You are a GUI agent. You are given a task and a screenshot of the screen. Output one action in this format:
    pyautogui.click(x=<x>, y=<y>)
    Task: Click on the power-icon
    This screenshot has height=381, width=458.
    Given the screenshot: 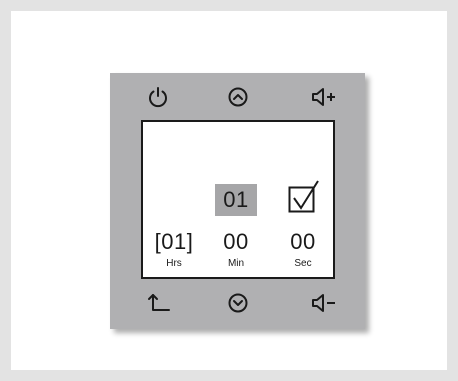 What is the action you would take?
    pyautogui.click(x=158, y=97)
    